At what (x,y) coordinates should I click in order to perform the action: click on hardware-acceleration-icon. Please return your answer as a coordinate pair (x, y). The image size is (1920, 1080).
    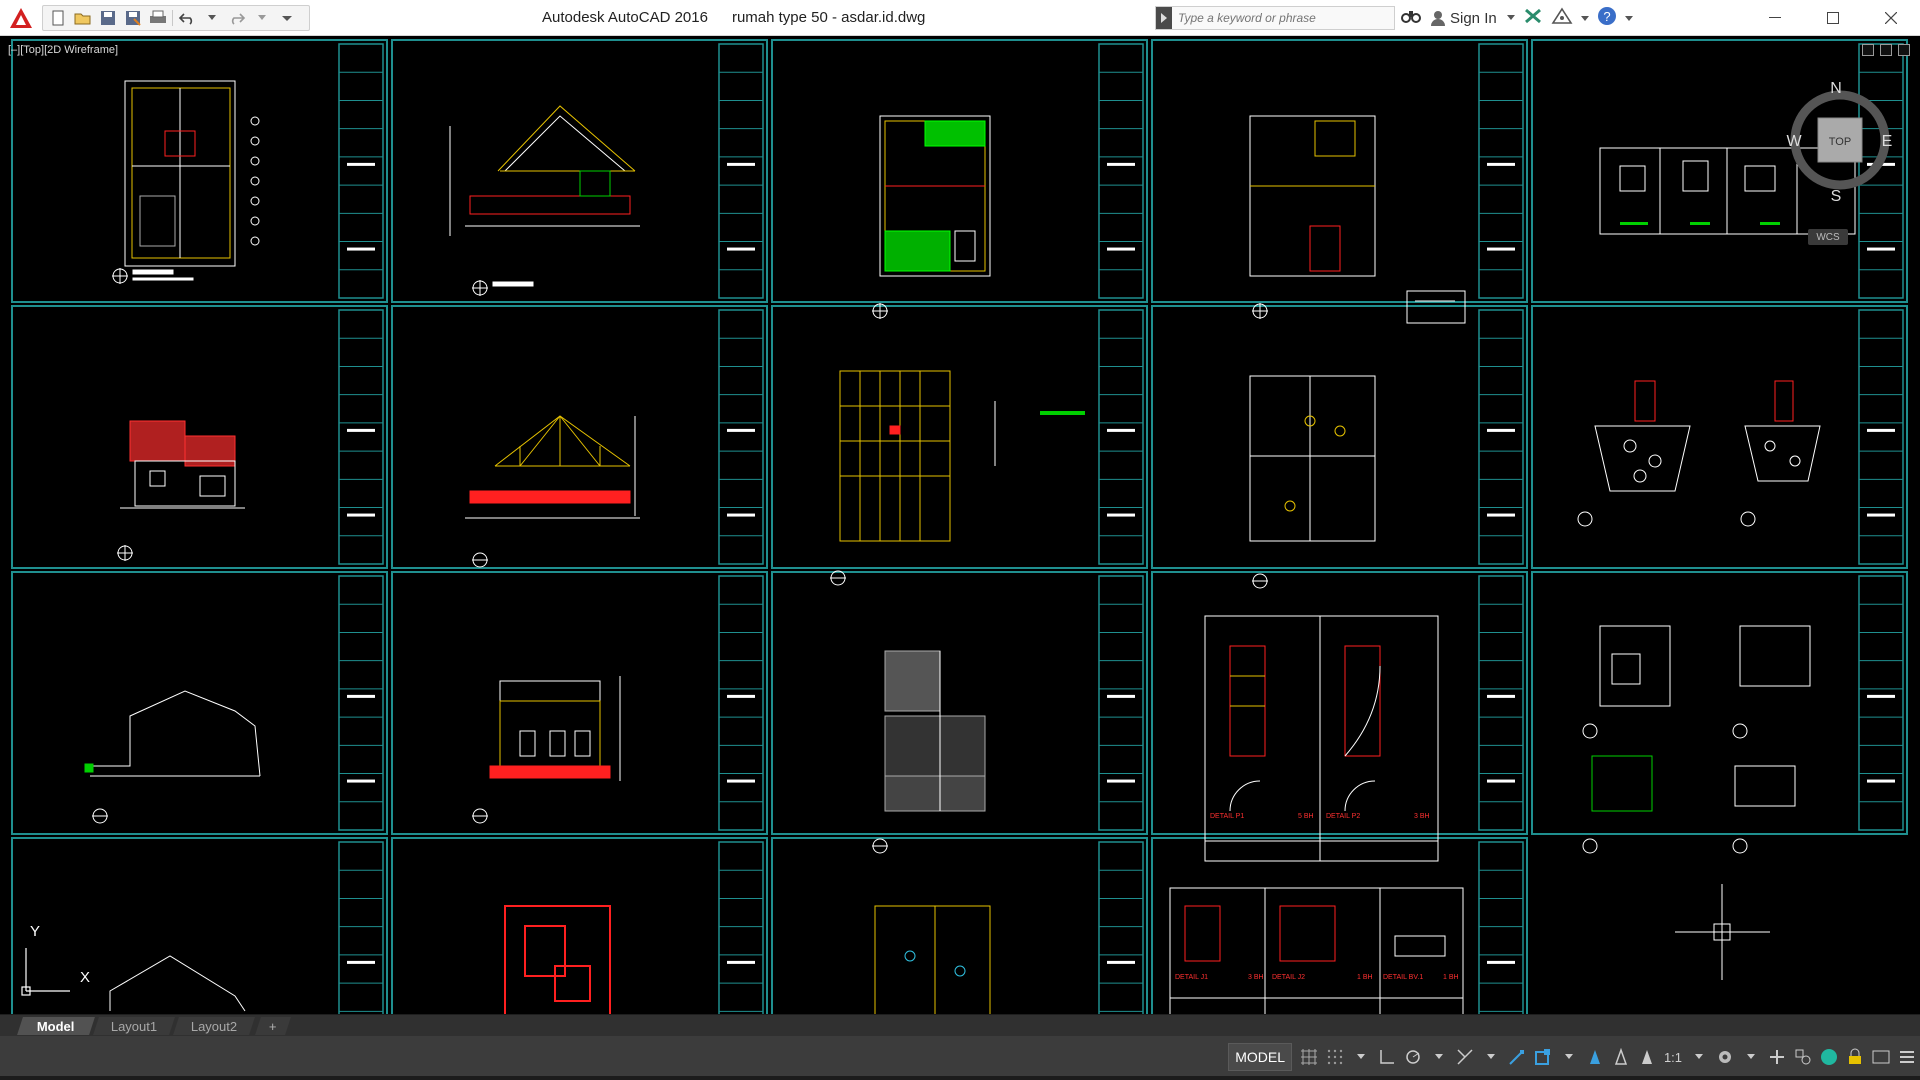
    Looking at the image, I should click on (1829, 1057).